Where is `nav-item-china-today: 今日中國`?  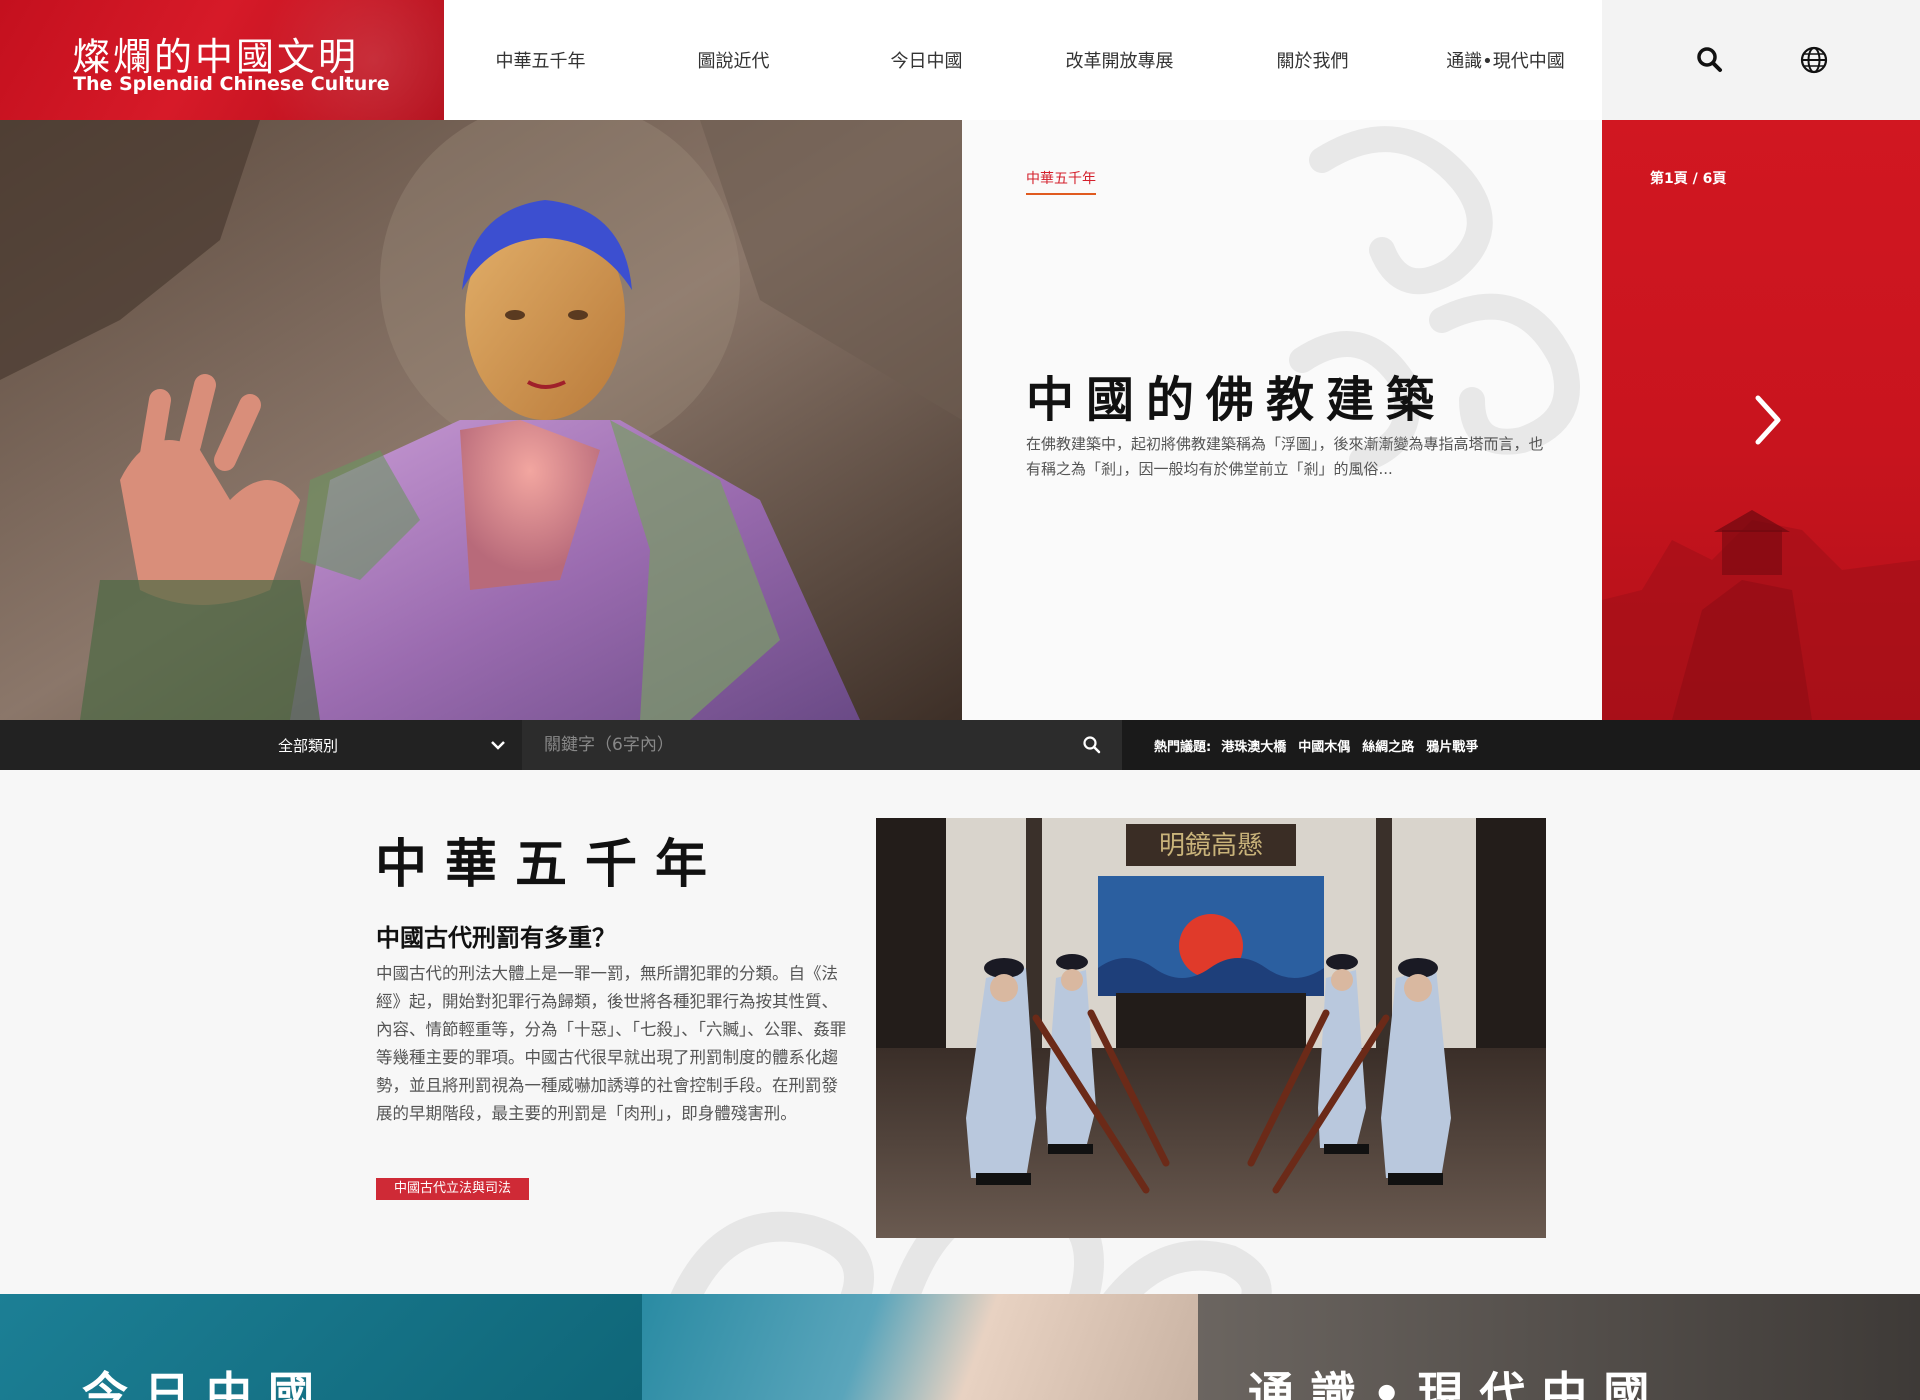 nav-item-china-today: 今日中國 is located at coordinates (926, 60).